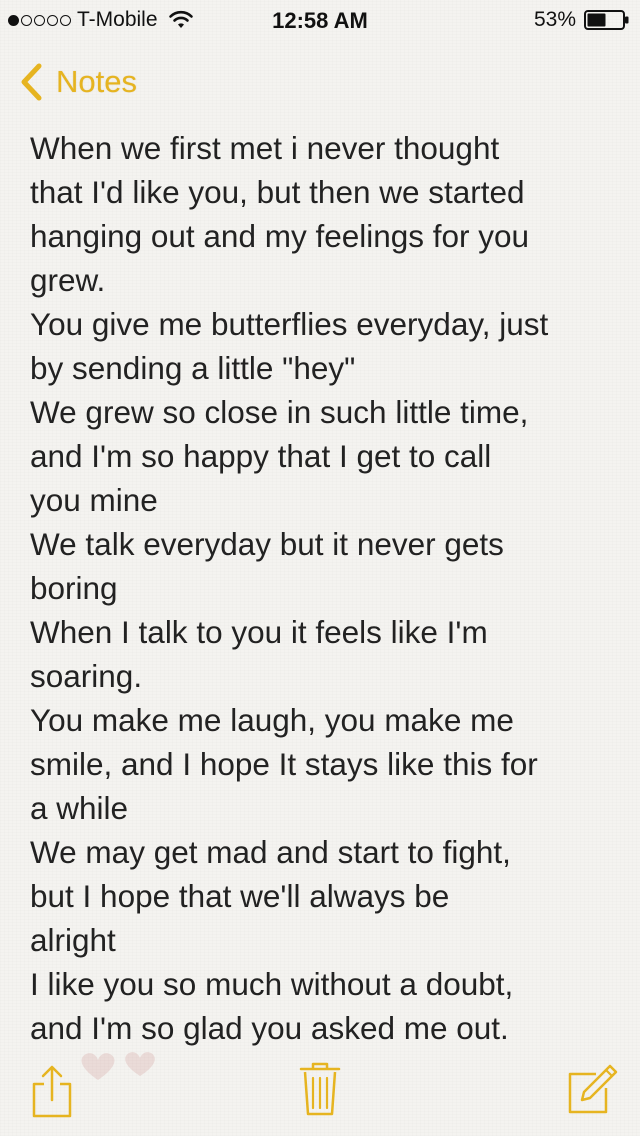  I want to click on battery-percent: 53%, so click(554, 19).